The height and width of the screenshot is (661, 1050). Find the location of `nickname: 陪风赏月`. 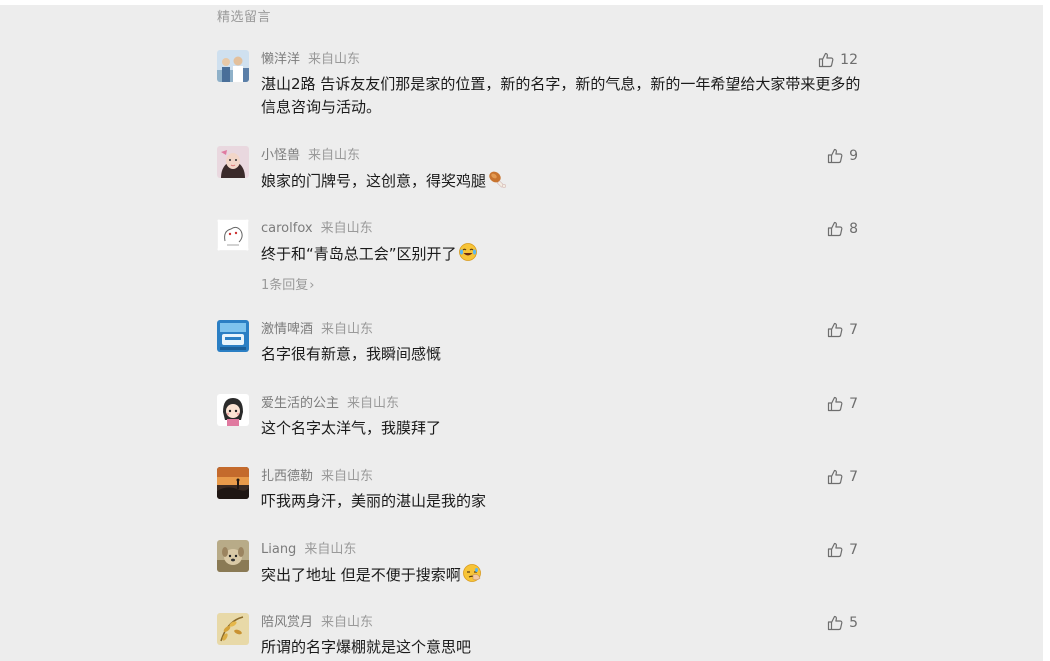

nickname: 陪风赏月 is located at coordinates (287, 622).